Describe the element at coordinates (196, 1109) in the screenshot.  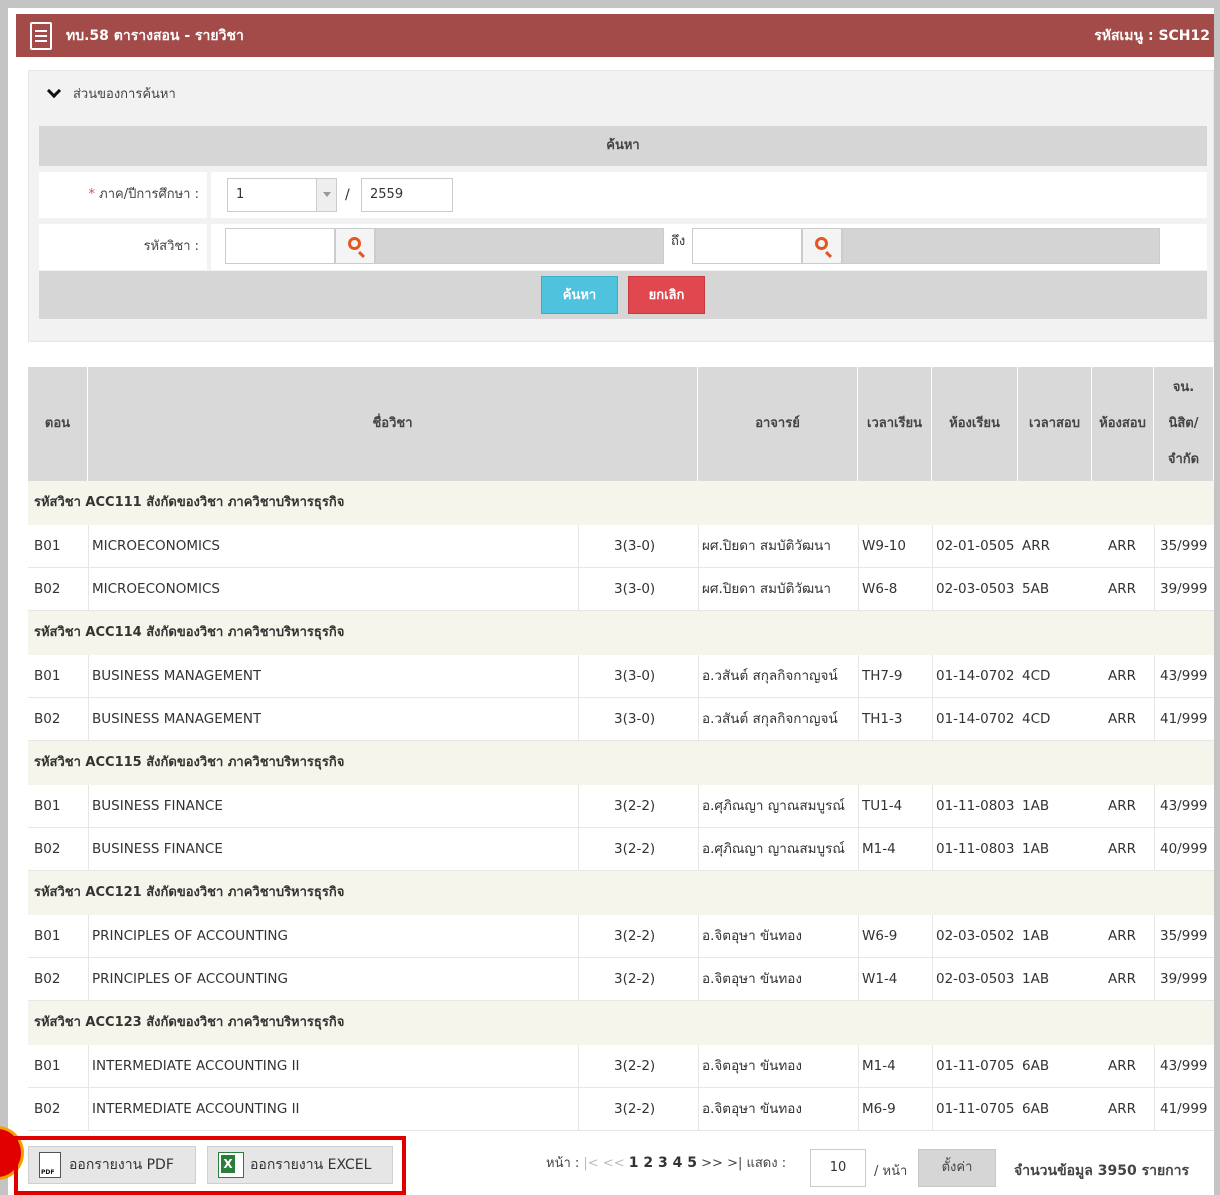
I see `cell-course-name: INTERMEDIATE ACCOUNTING II` at that location.